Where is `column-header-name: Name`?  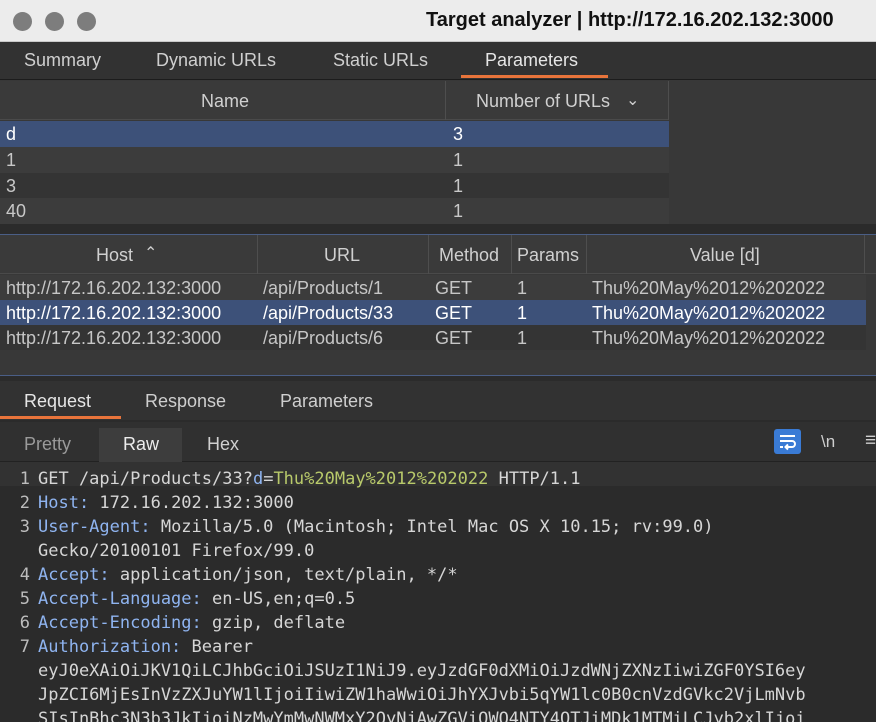 column-header-name: Name is located at coordinates (225, 101).